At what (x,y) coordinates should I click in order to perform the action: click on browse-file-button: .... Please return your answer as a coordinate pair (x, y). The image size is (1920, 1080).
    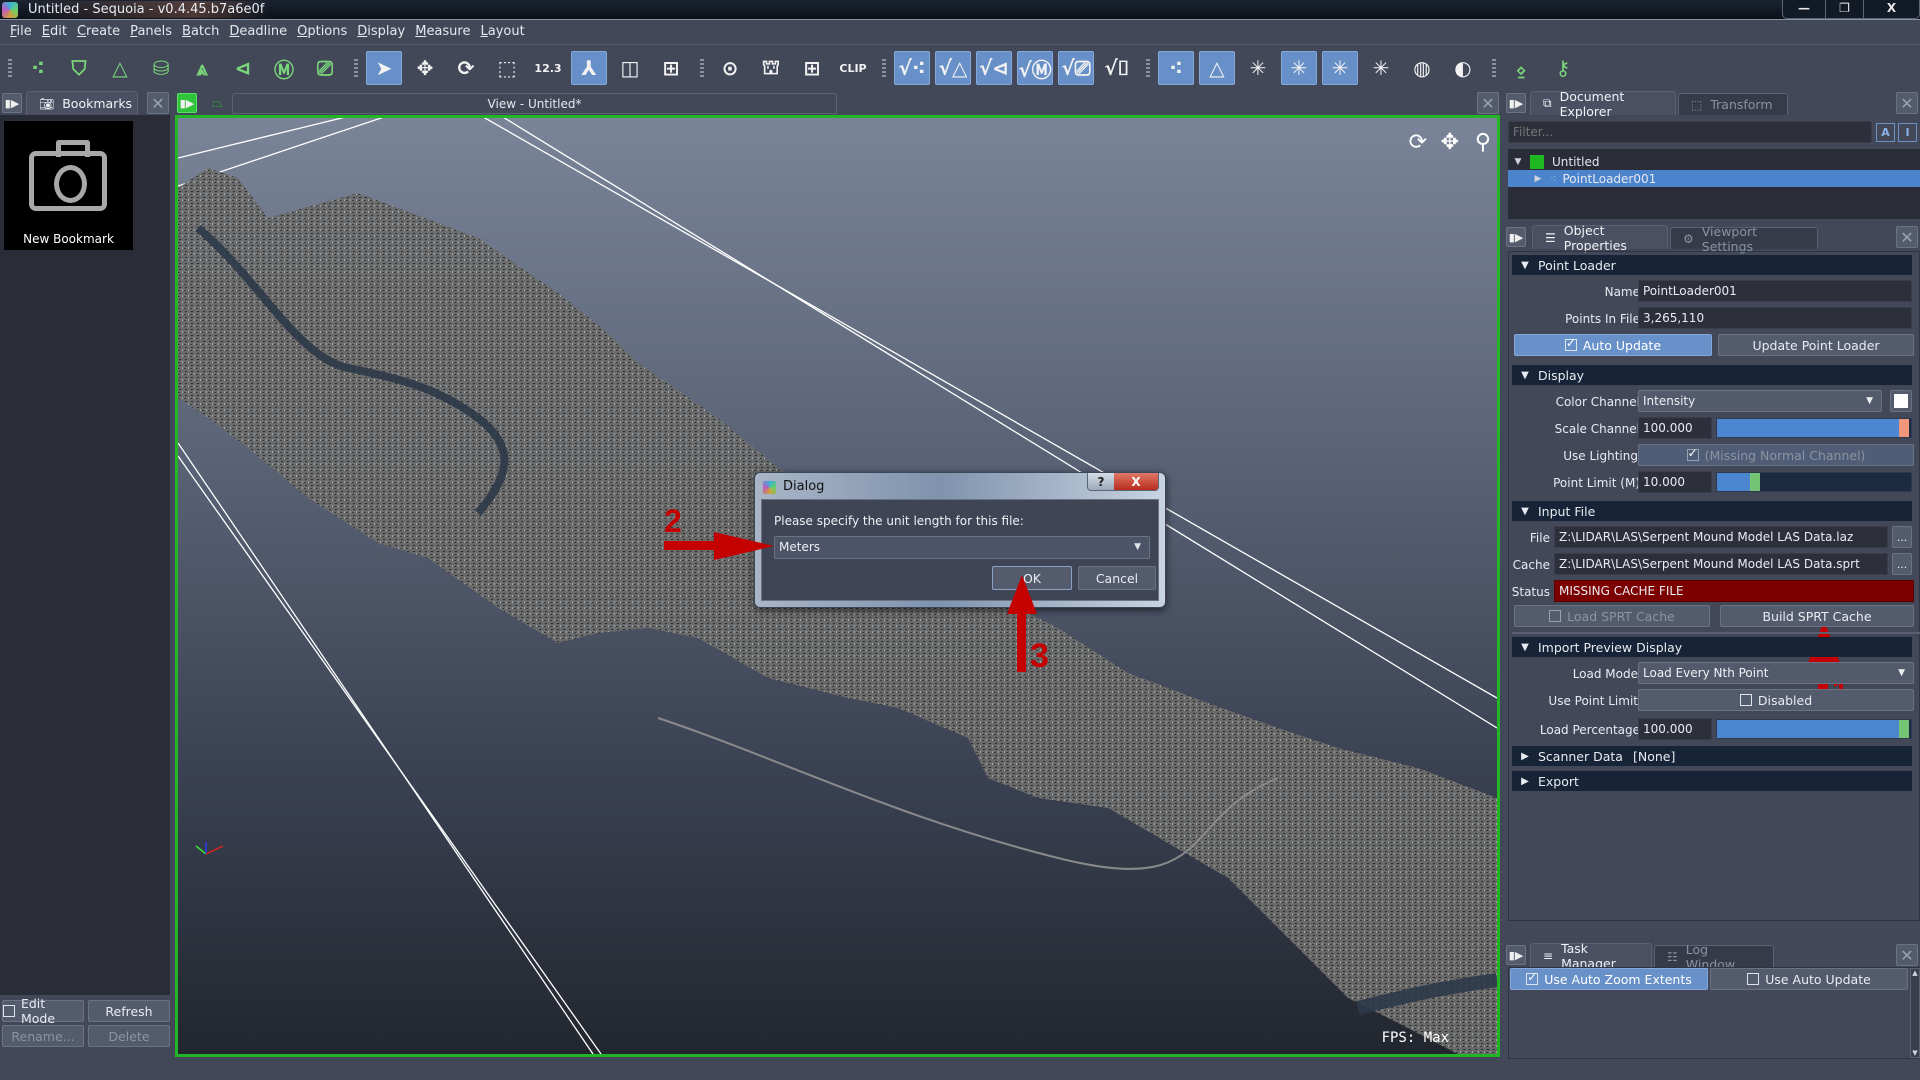
    Looking at the image, I should click on (1902, 537).